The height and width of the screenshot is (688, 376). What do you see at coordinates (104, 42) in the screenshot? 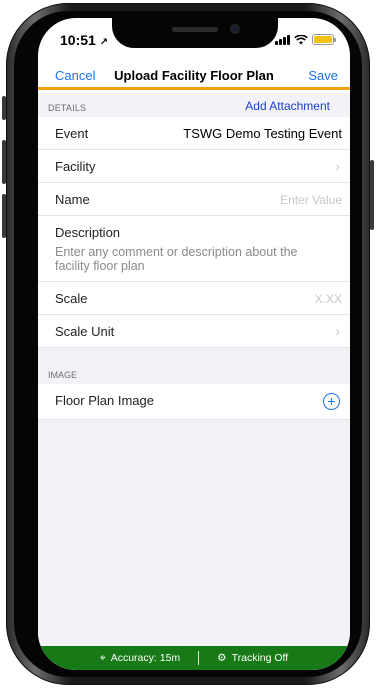
I see `location-arrow-icon: ↗` at bounding box center [104, 42].